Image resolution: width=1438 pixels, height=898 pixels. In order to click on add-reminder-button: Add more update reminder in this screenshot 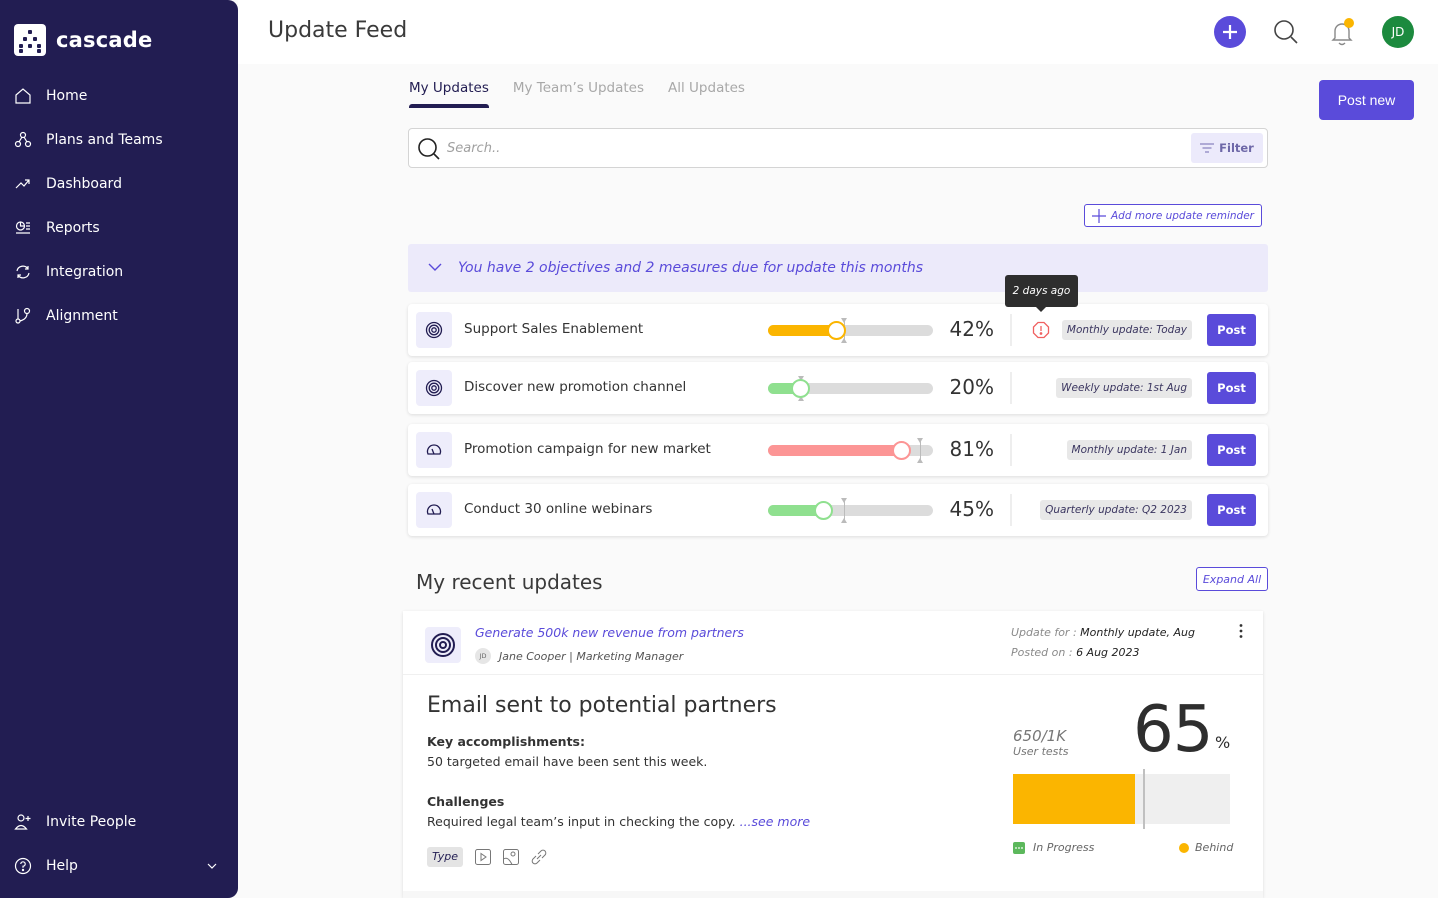, I will do `click(1173, 215)`.